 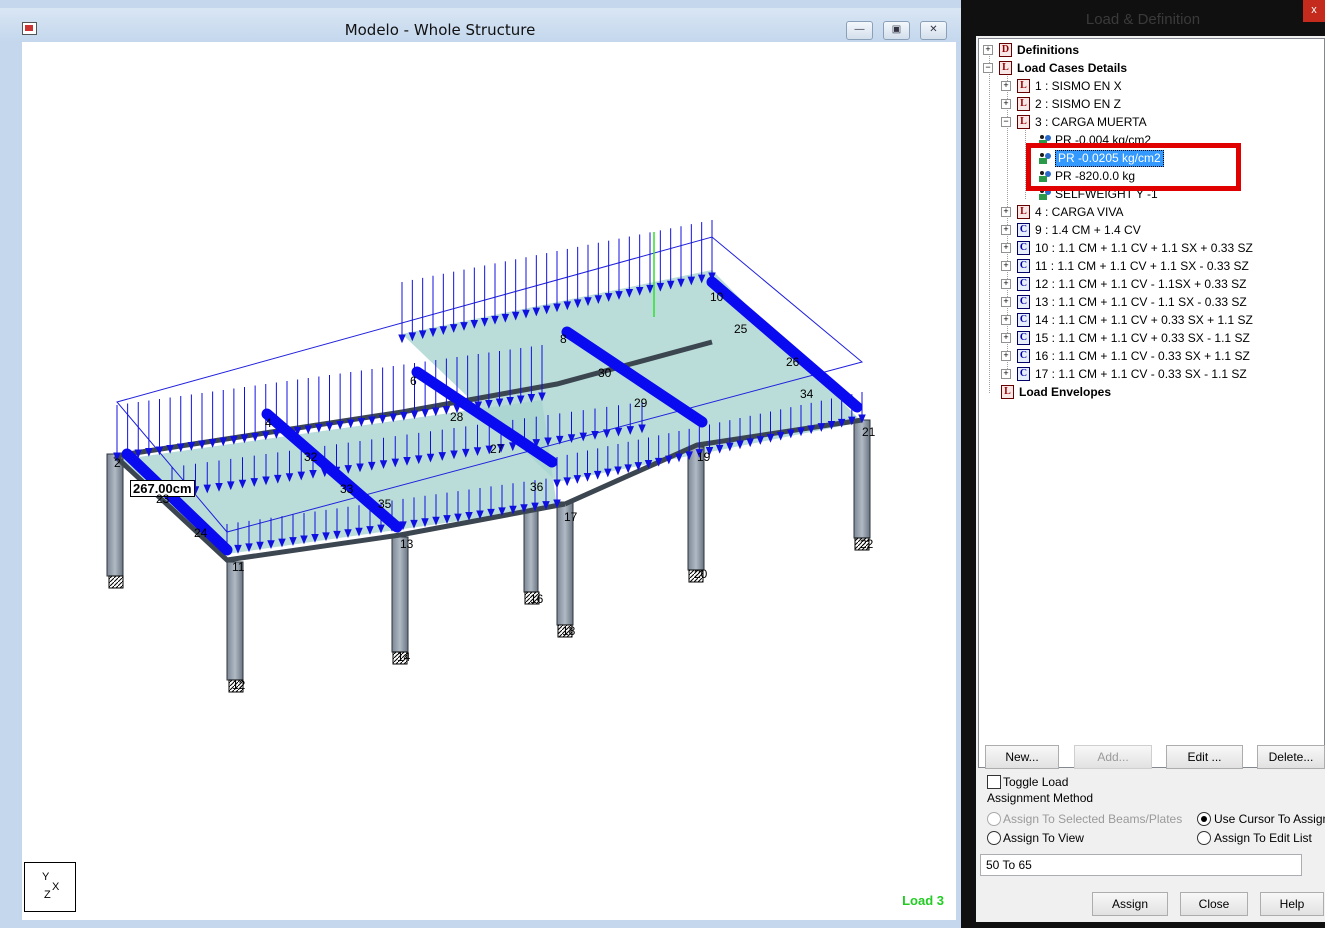 I want to click on node-label: 25, so click(x=741, y=329).